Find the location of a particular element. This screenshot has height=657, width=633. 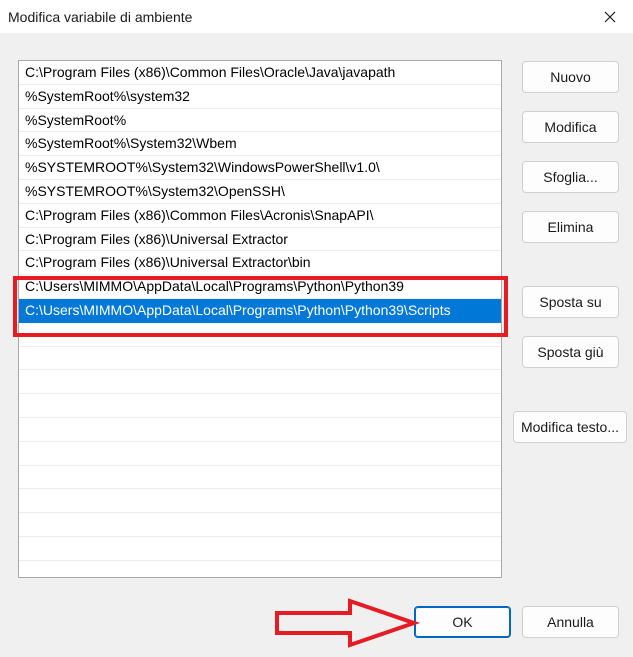

close-icon is located at coordinates (610, 16).